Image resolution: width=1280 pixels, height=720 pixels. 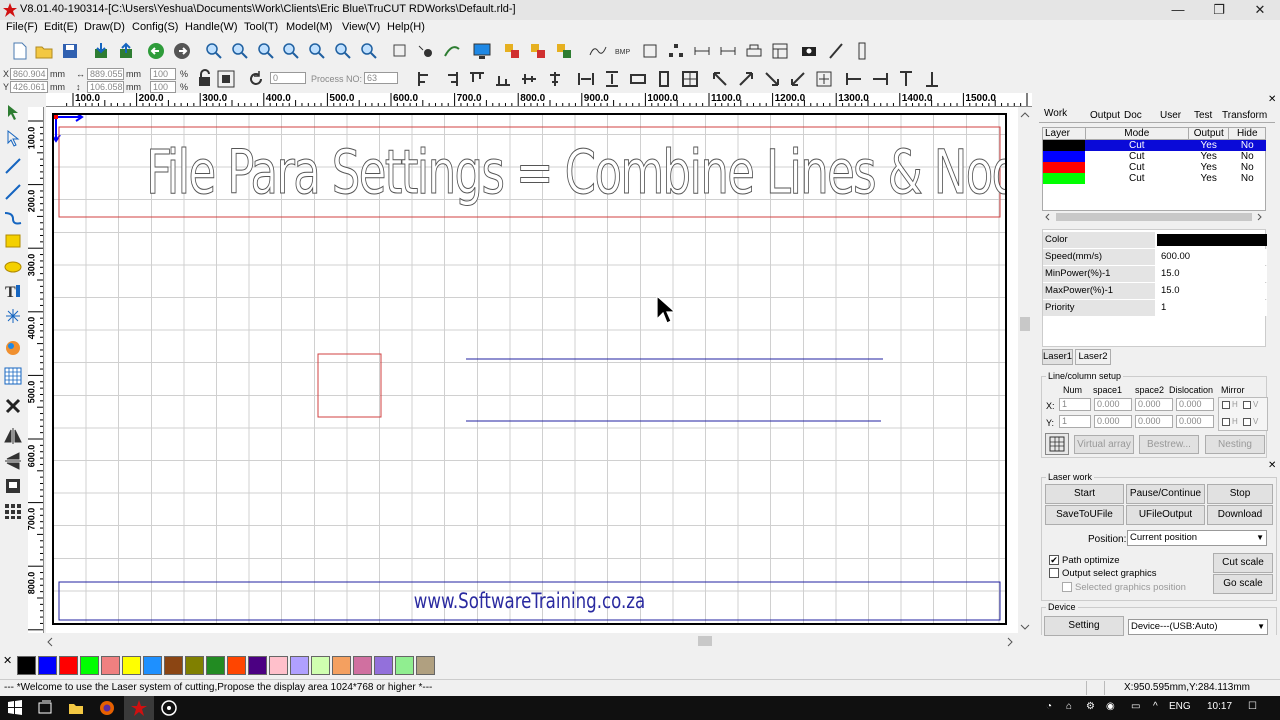 I want to click on export-icon, so click(x=126, y=51).